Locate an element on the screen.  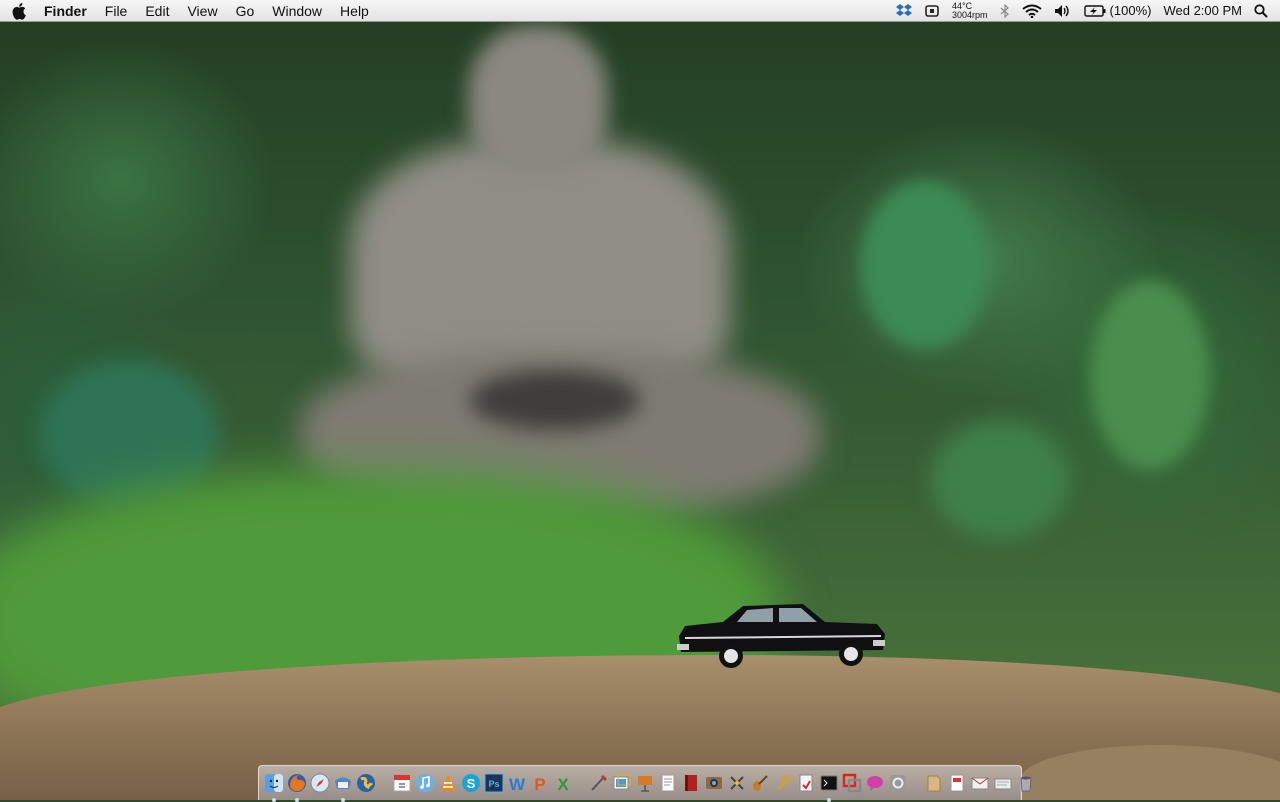
dock-excel: X is located at coordinates (563, 783).